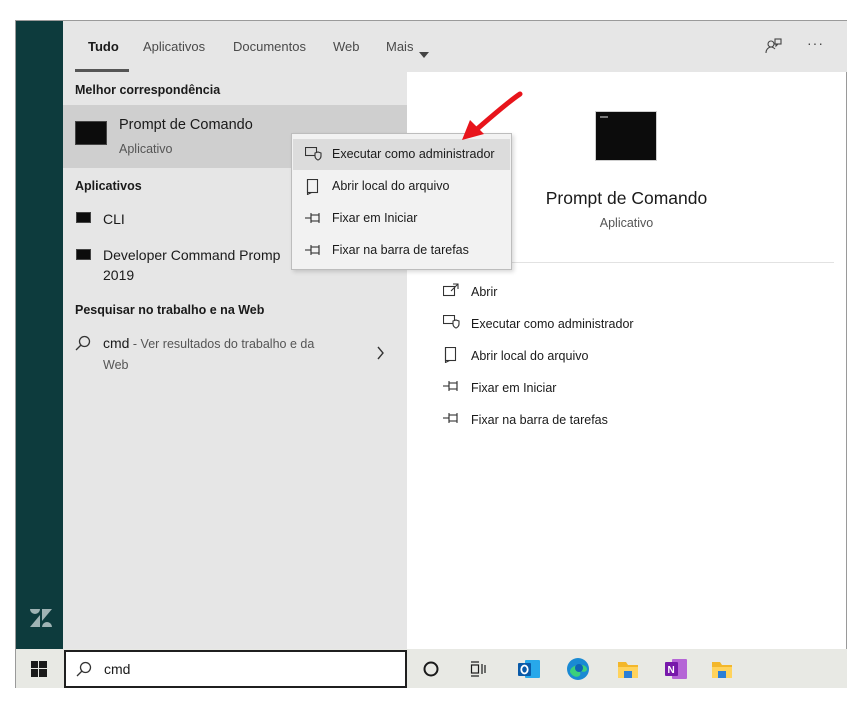  I want to click on zendesk-logo-icon, so click(41, 620).